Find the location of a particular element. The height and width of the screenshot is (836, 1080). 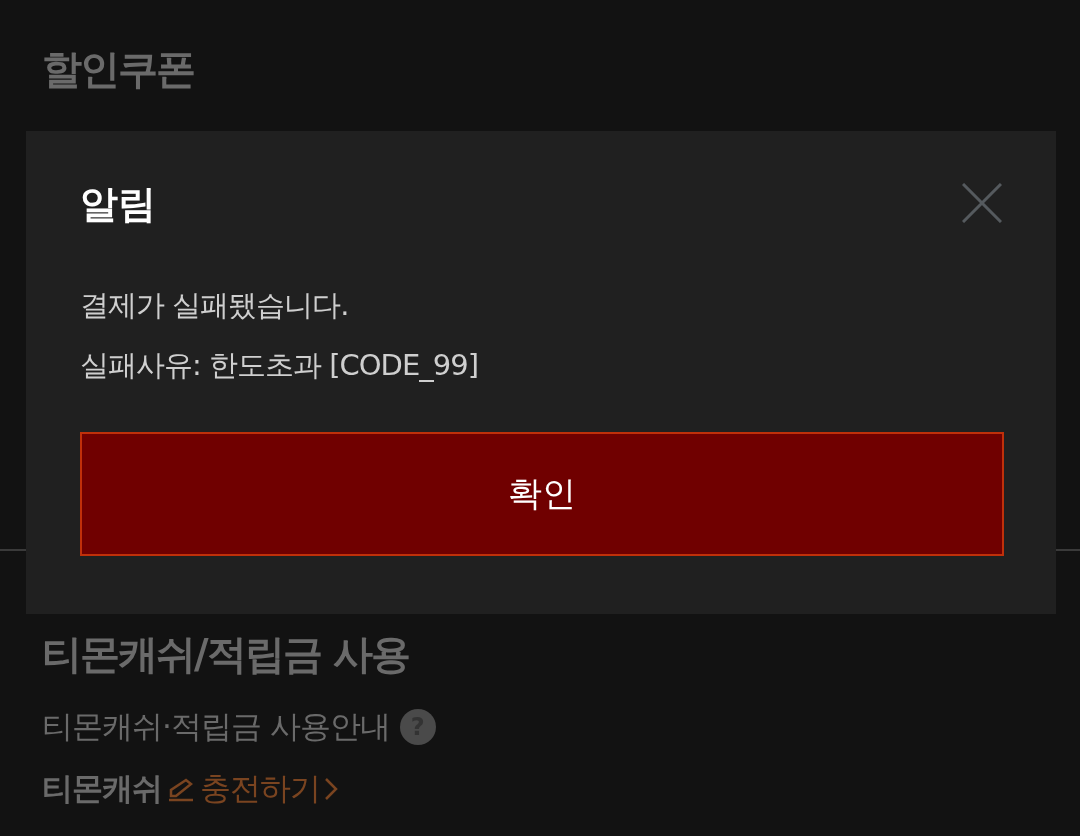

cash-label: 티몬캐쉬 is located at coordinates (102, 788).